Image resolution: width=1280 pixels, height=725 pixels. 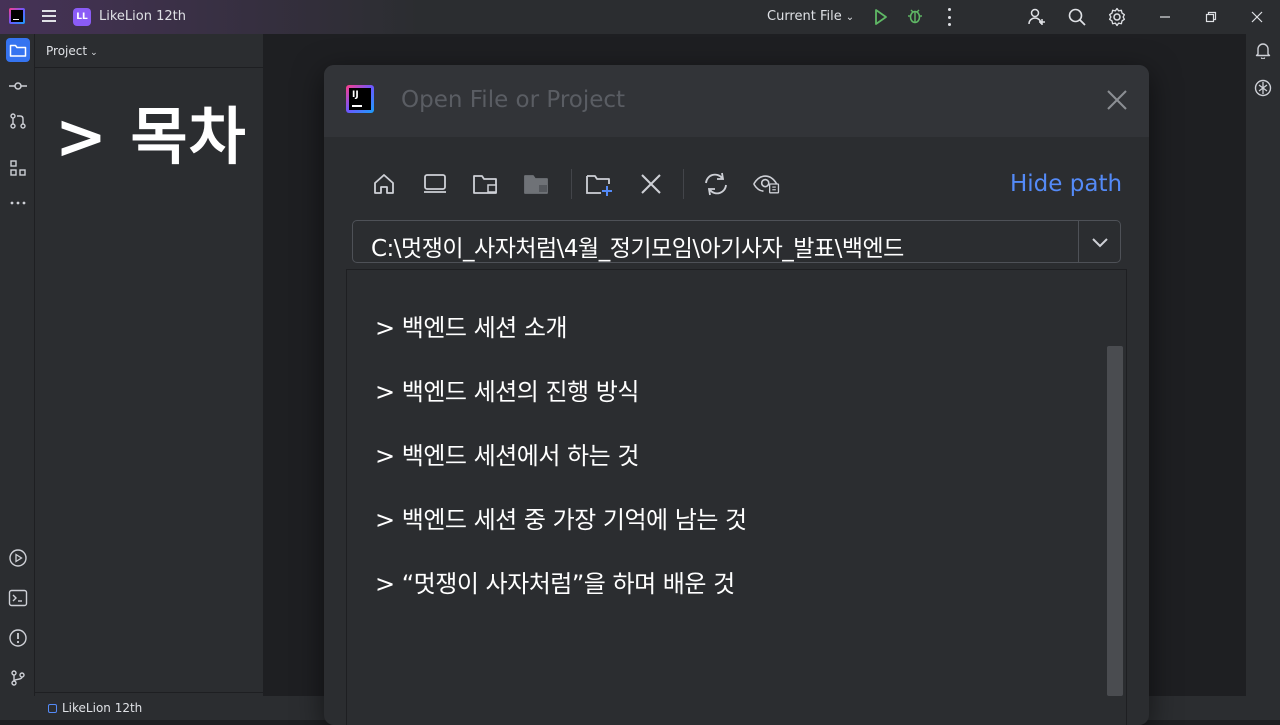 I want to click on folder-module-icon, so click(x=536, y=184).